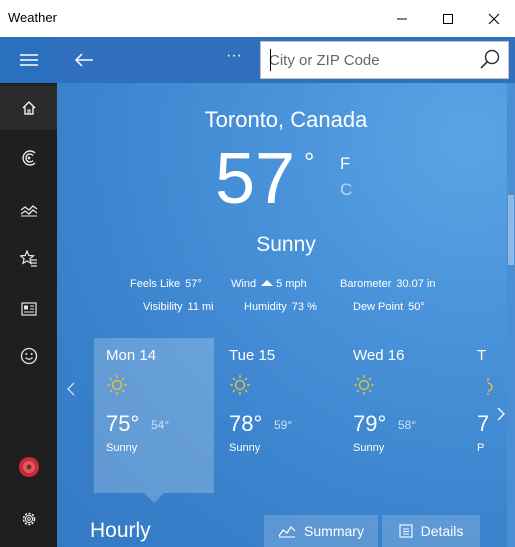 Image resolution: width=515 pixels, height=547 pixels. Describe the element at coordinates (442, 531) in the screenshot. I see `details-label: Details` at that location.